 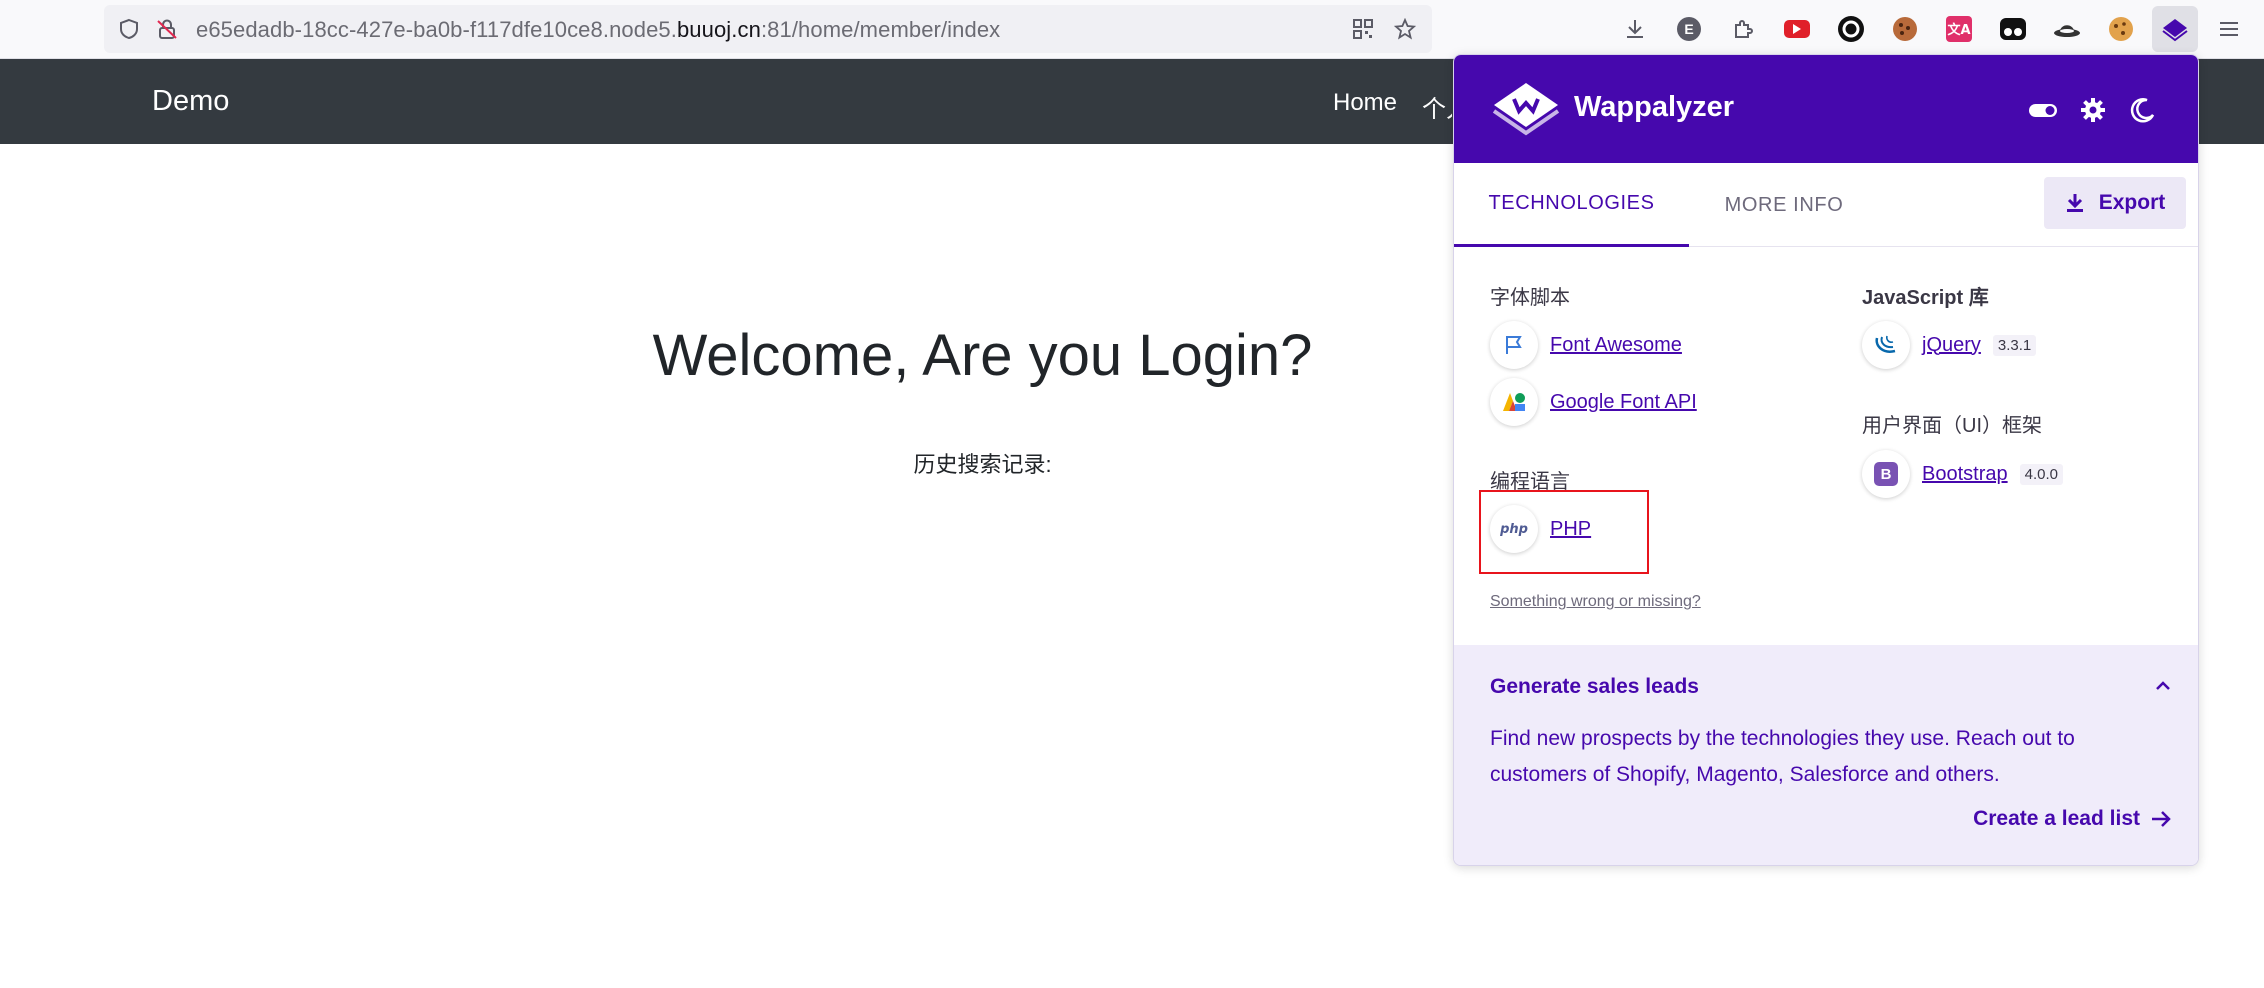 I want to click on tab-technologies: TECHNOLOGIES, so click(x=1571, y=205).